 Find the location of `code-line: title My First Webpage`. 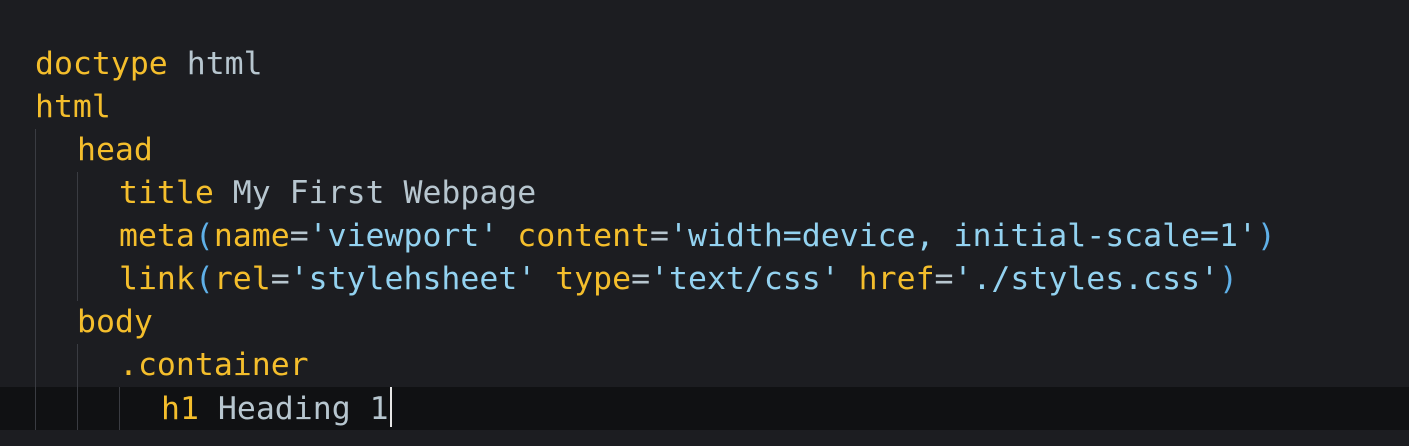

code-line: title My First Webpage is located at coordinates (704, 193).